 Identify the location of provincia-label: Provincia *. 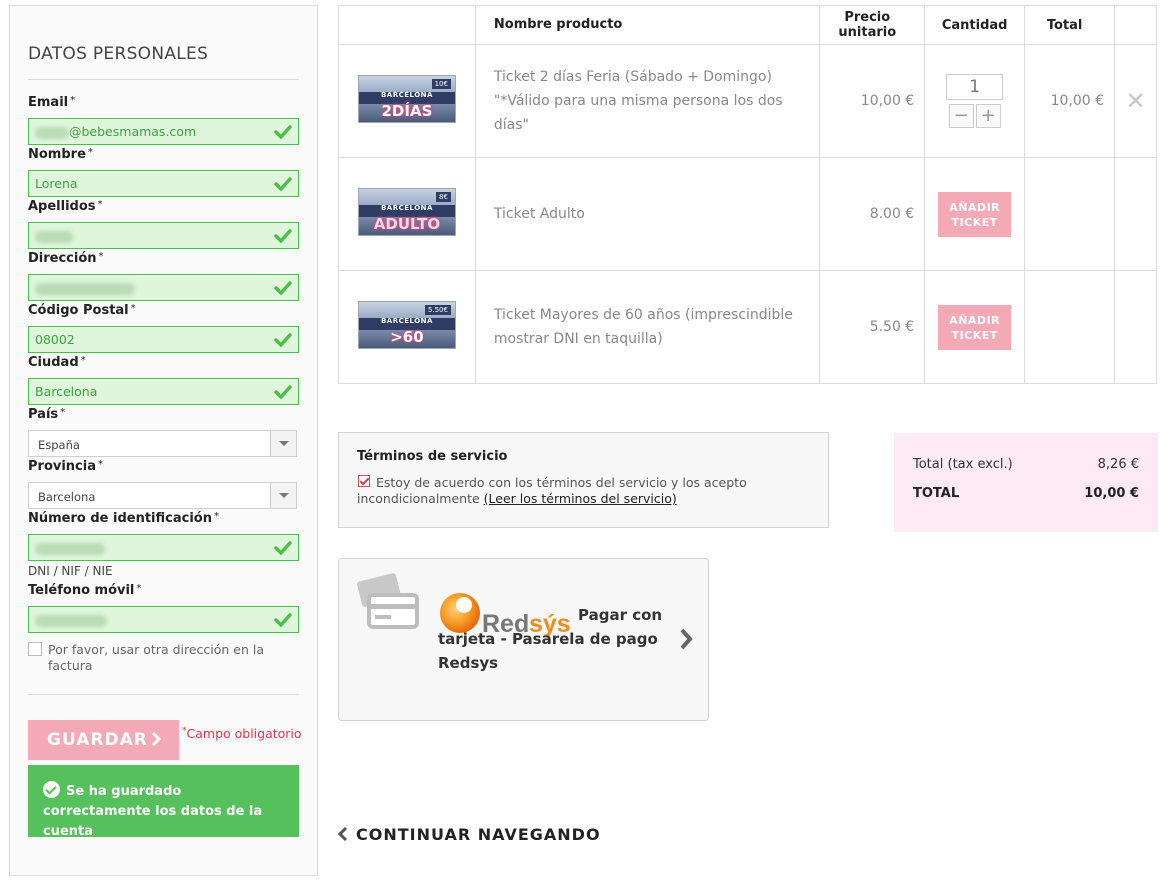
(65, 466).